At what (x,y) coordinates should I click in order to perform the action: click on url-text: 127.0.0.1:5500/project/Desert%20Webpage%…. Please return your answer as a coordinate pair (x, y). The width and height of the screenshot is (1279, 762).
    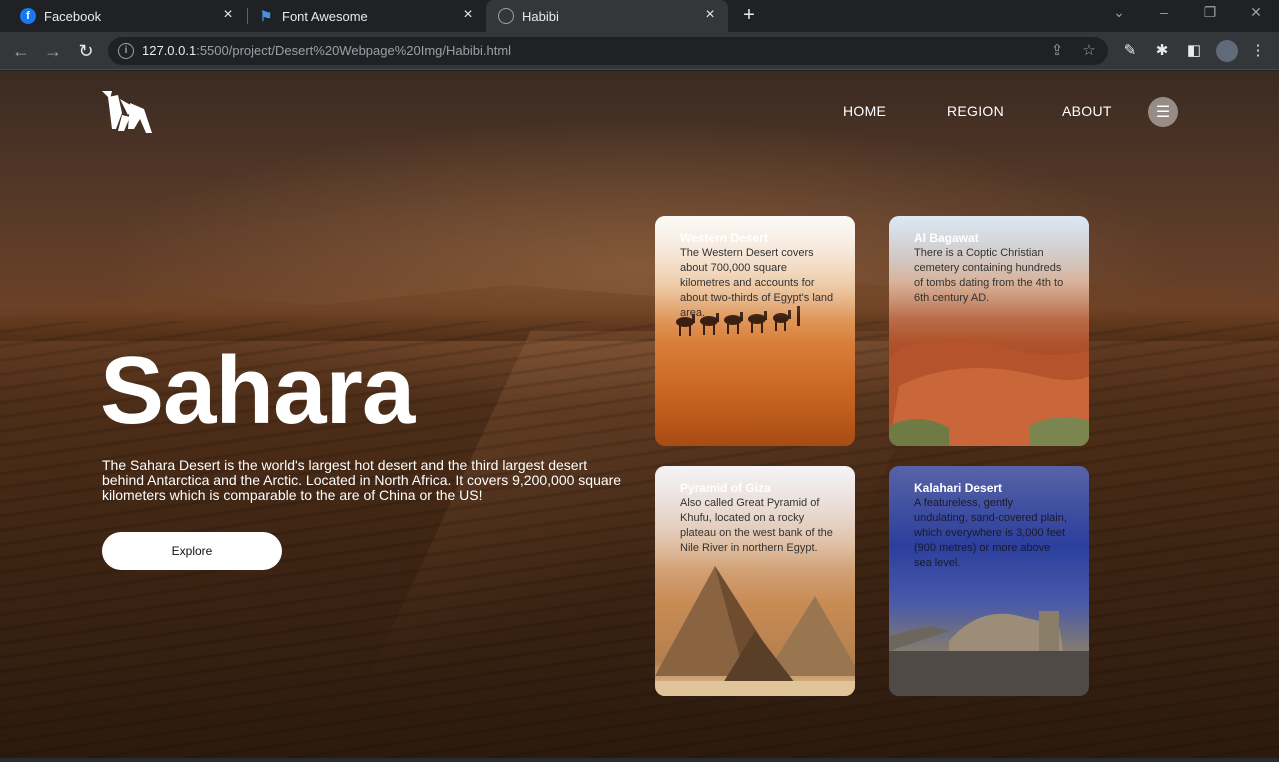
    Looking at the image, I should click on (326, 50).